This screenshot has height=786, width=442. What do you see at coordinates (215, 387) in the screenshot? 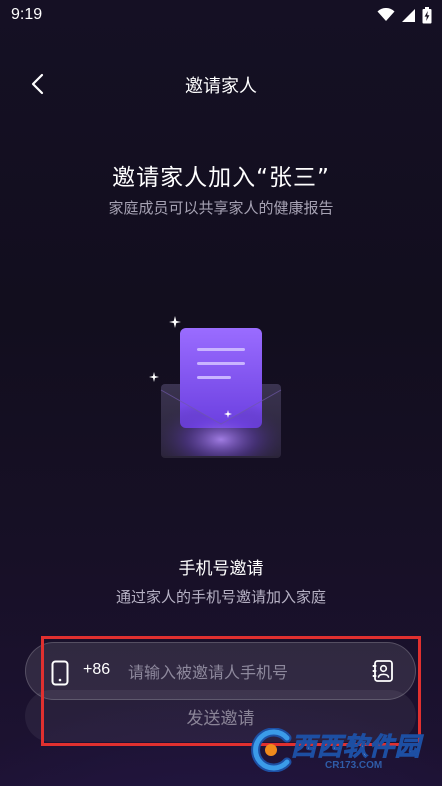
I see `envelope-letter-icon` at bounding box center [215, 387].